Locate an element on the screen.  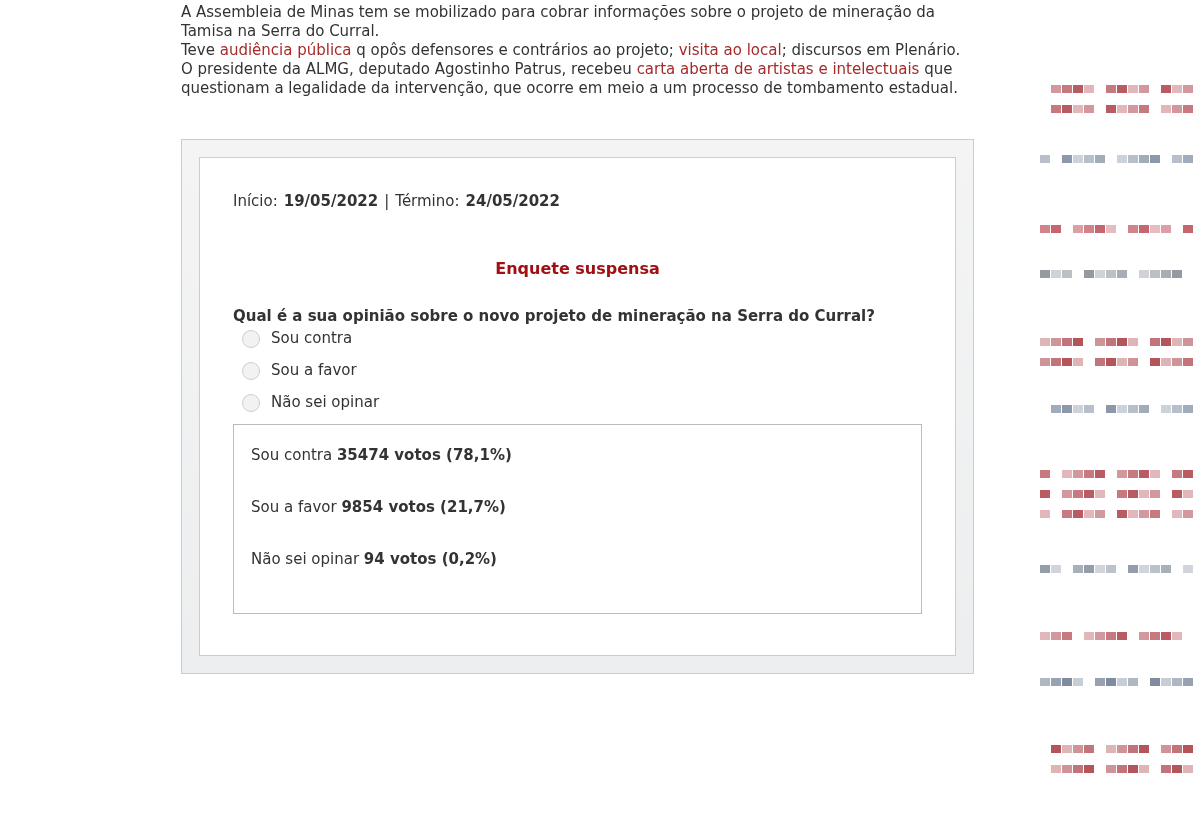
poll-question: Qual é a sua opinião sobre o novo projeto de mineração na Serra do Curral? is located at coordinates (554, 316).